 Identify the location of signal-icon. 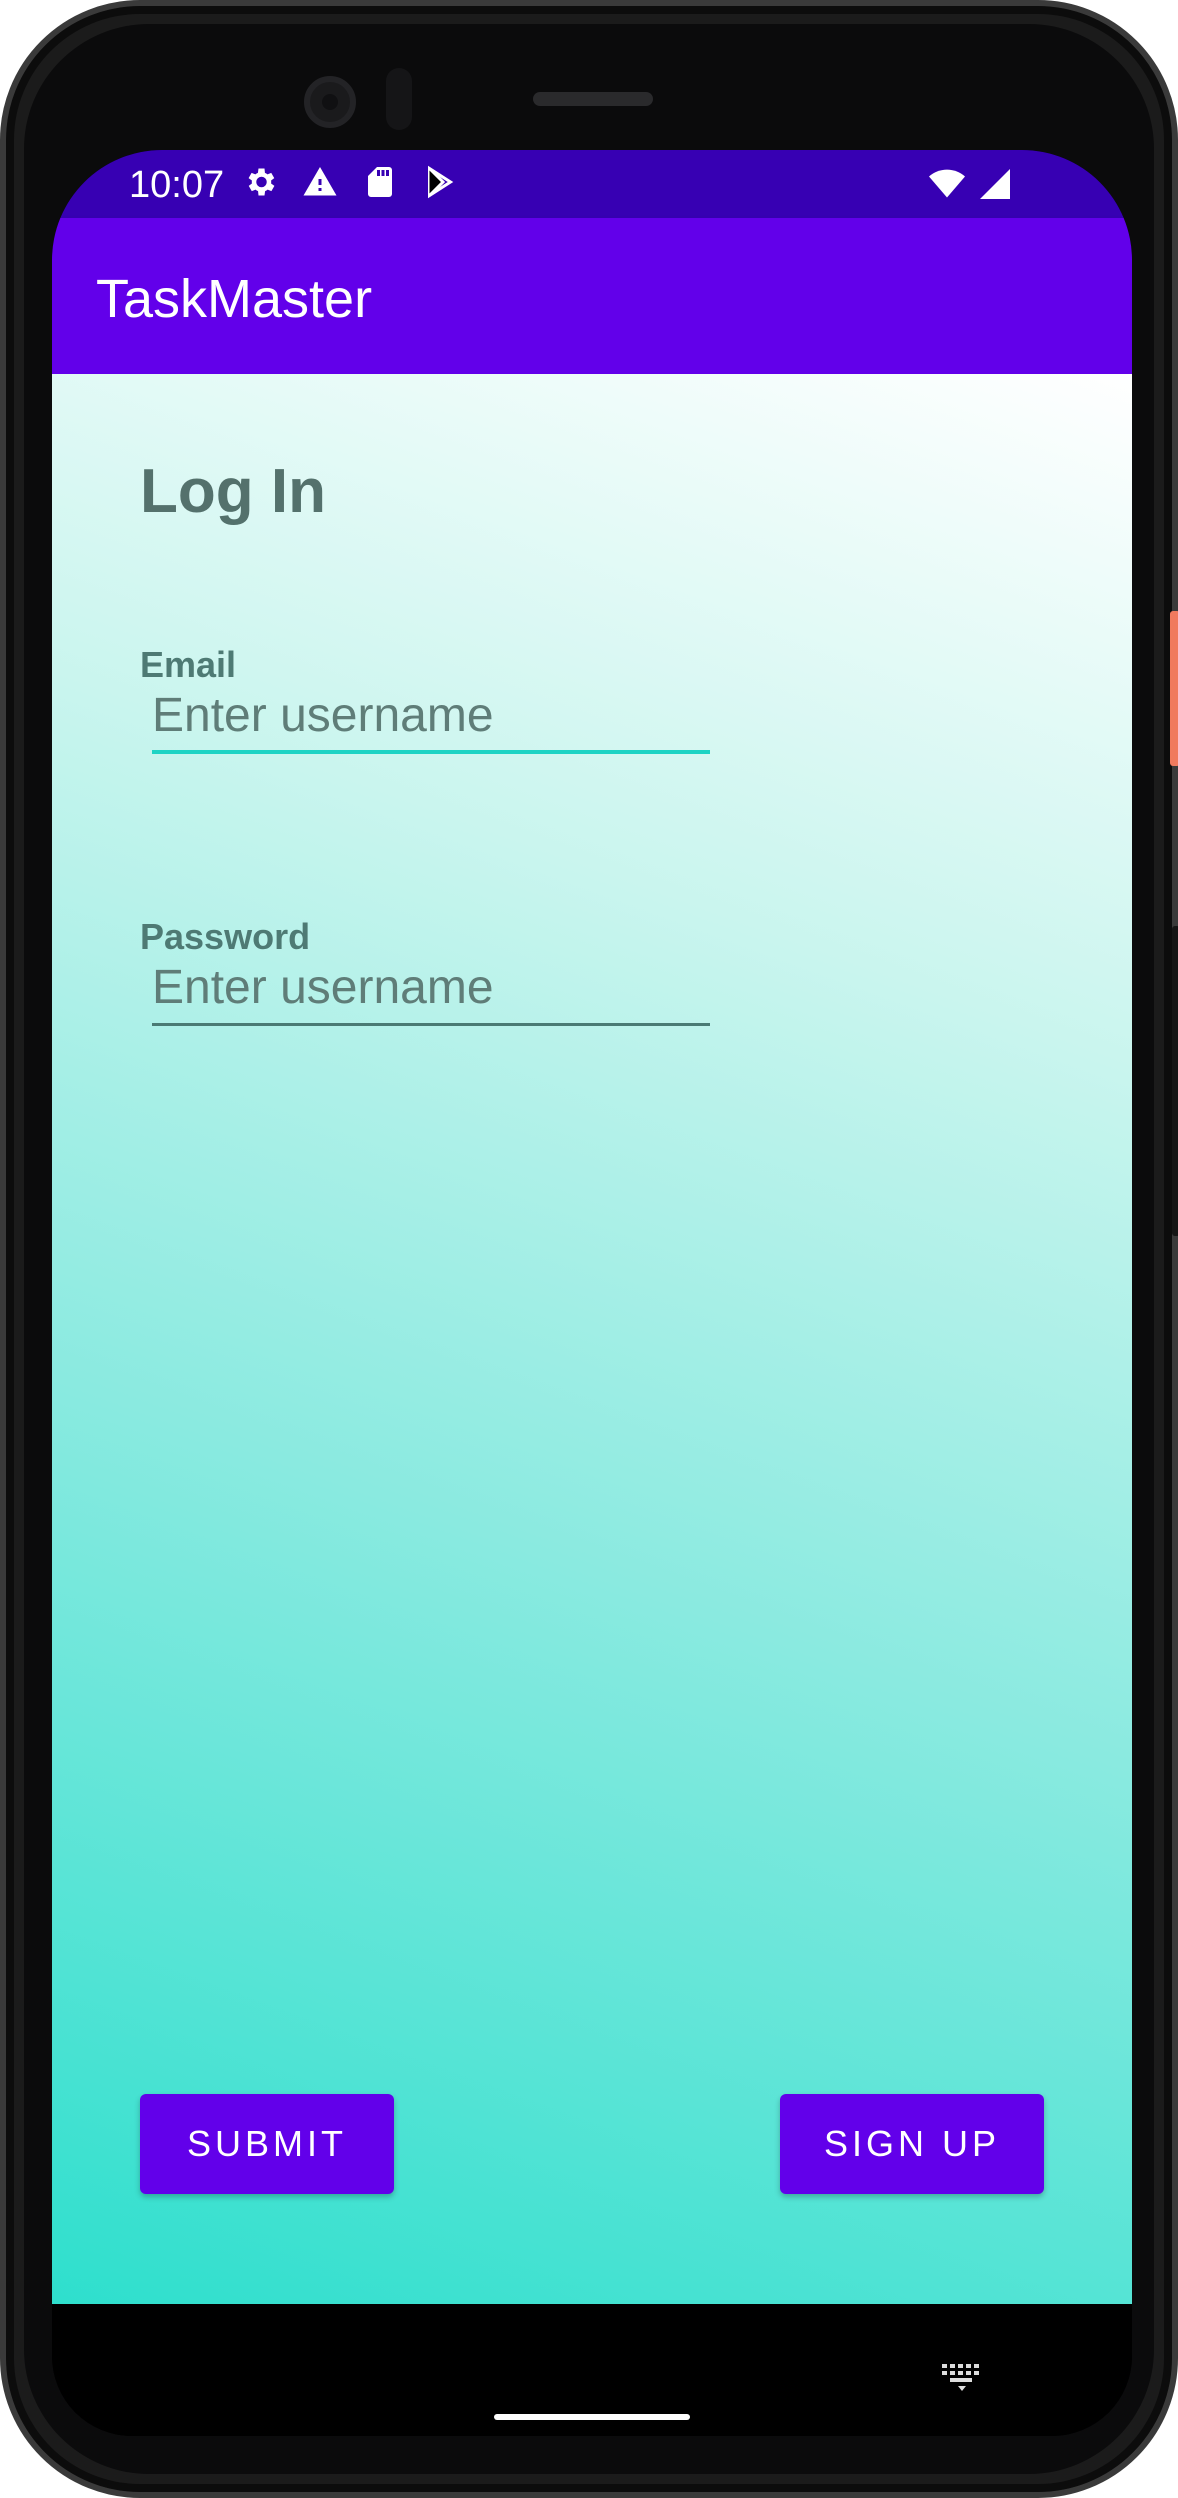
(995, 186).